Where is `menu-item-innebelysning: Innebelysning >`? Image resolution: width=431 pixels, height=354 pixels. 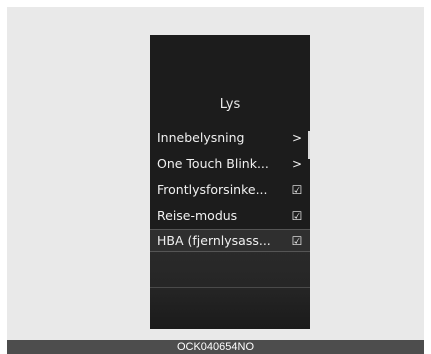
menu-item-innebelysning: Innebelysning > is located at coordinates (230, 137).